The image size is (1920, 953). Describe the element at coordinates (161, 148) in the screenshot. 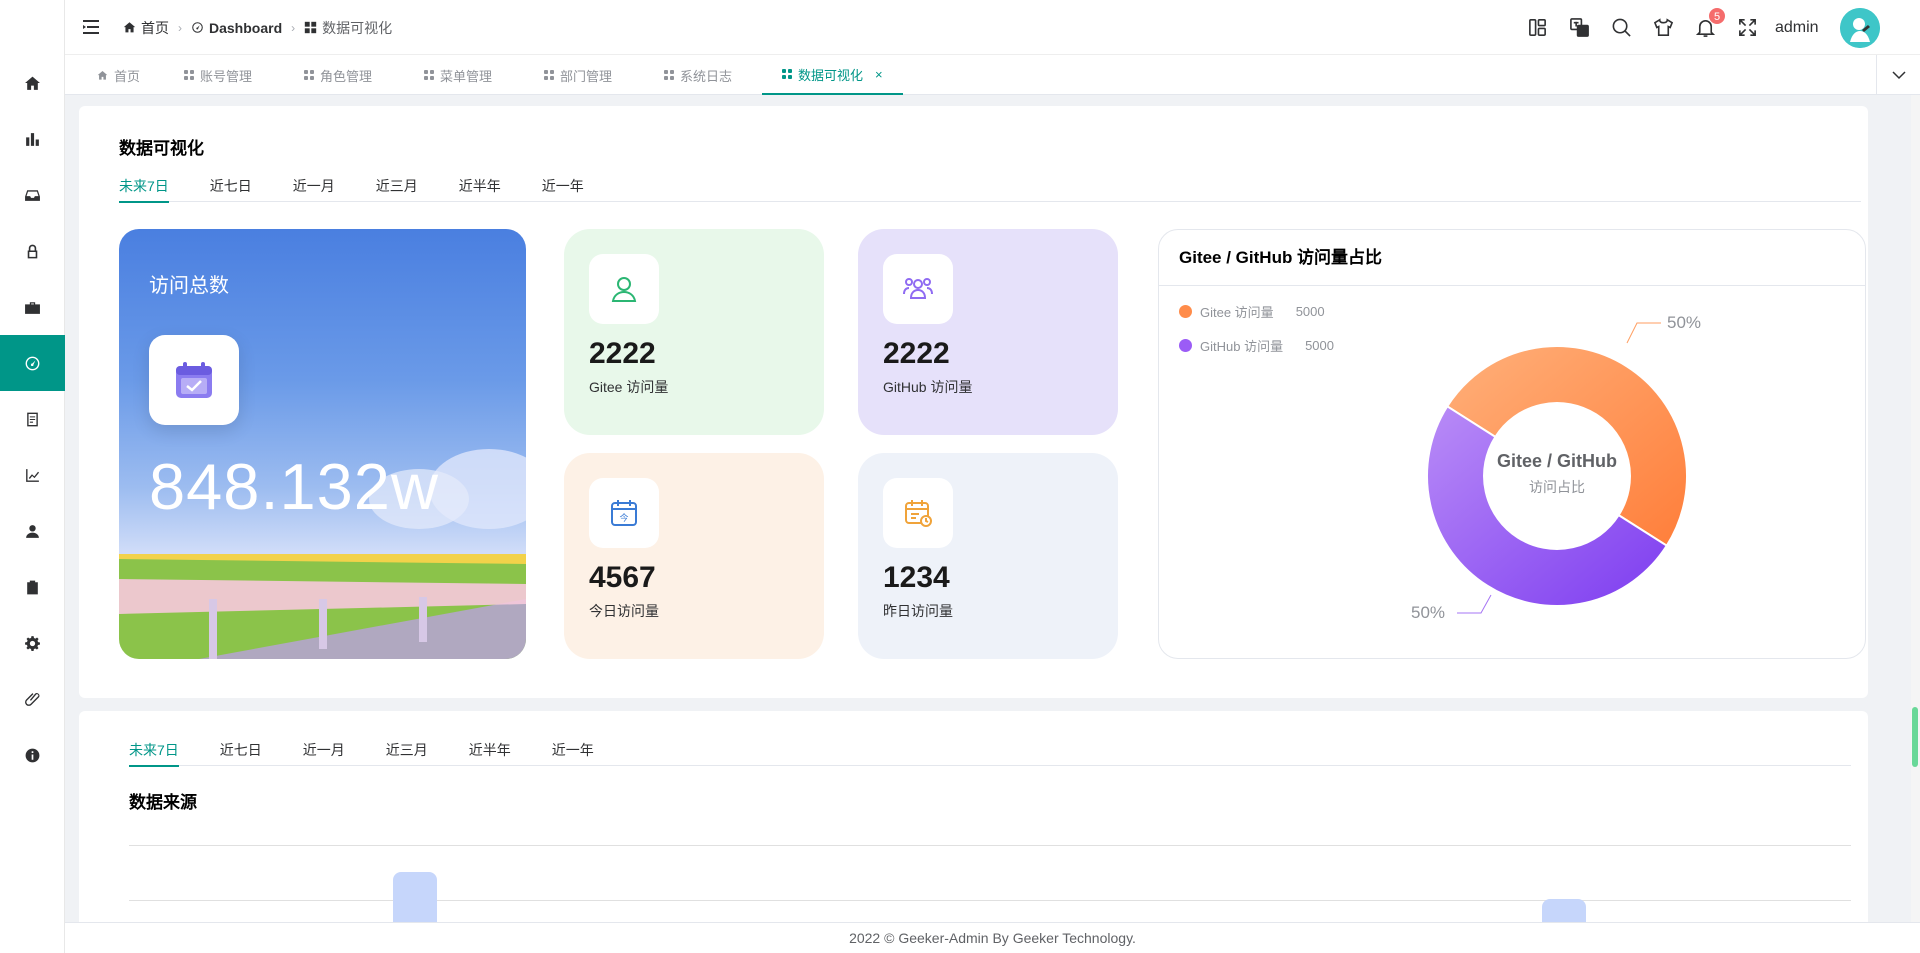

I see `page-title: 数据可视化` at that location.